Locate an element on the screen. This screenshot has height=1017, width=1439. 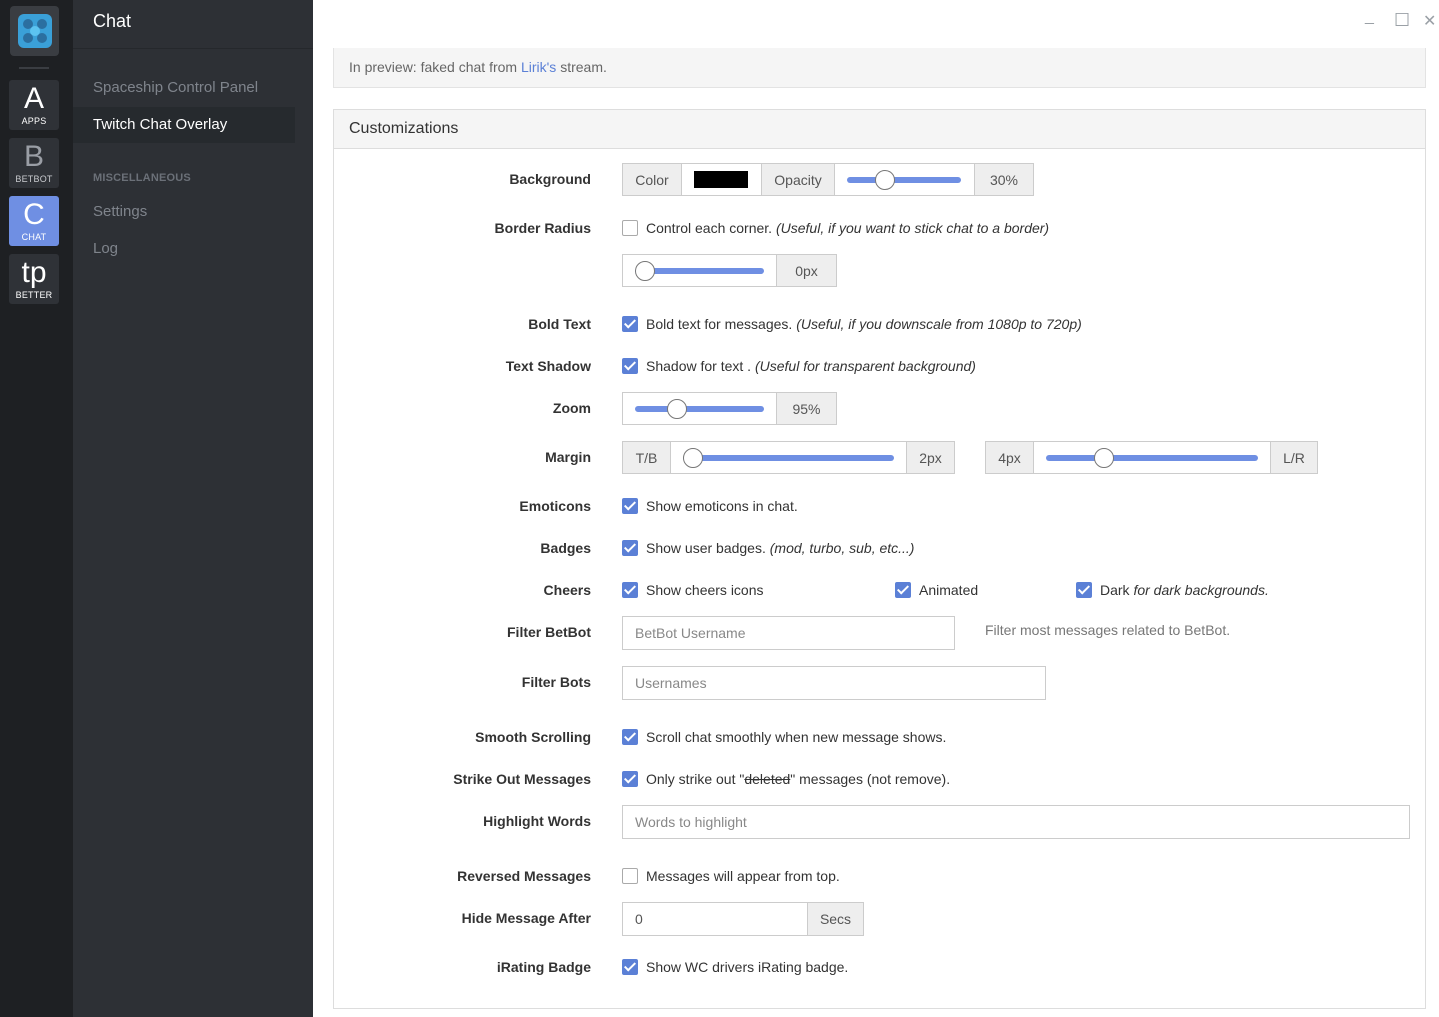
badges-label: Badges is located at coordinates (565, 548).